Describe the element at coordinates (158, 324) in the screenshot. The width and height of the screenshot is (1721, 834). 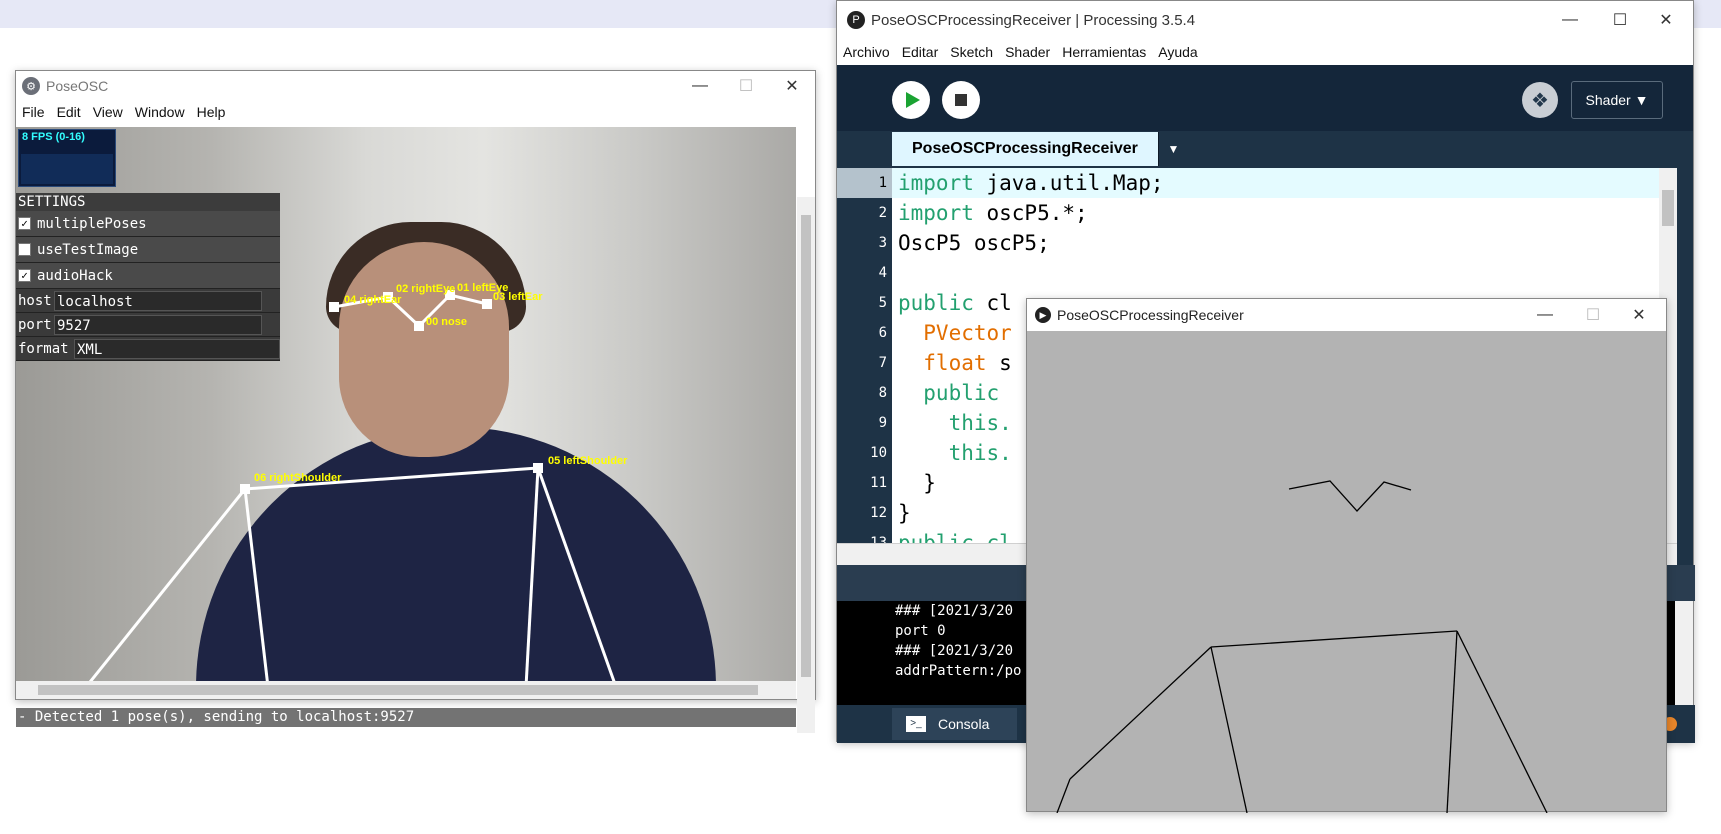
I see `port-input: 9527` at that location.